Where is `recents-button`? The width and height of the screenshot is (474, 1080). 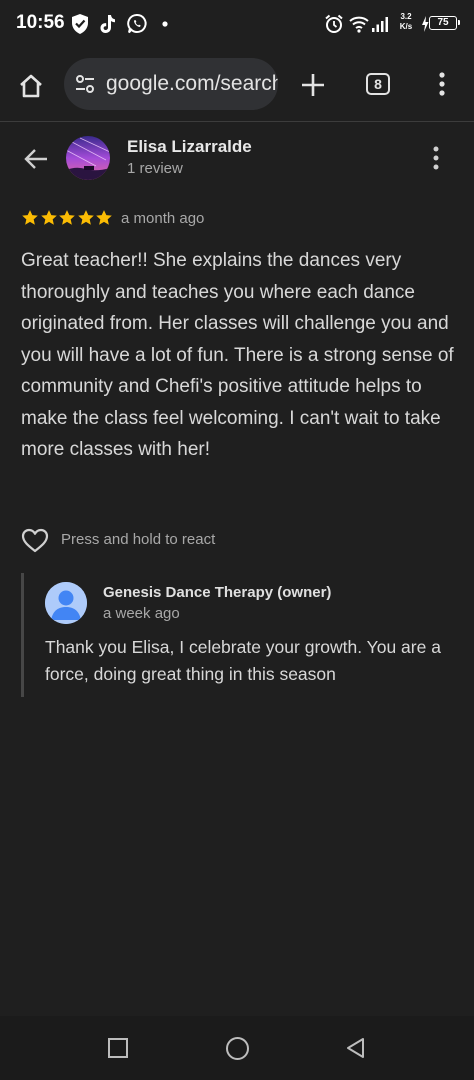
recents-button is located at coordinates (118, 1048).